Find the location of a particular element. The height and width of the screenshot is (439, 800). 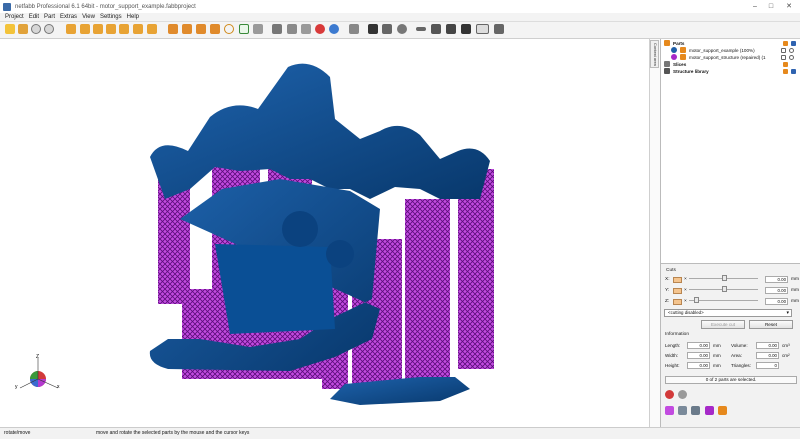

rotate-view-icon is located at coordinates (173, 29).